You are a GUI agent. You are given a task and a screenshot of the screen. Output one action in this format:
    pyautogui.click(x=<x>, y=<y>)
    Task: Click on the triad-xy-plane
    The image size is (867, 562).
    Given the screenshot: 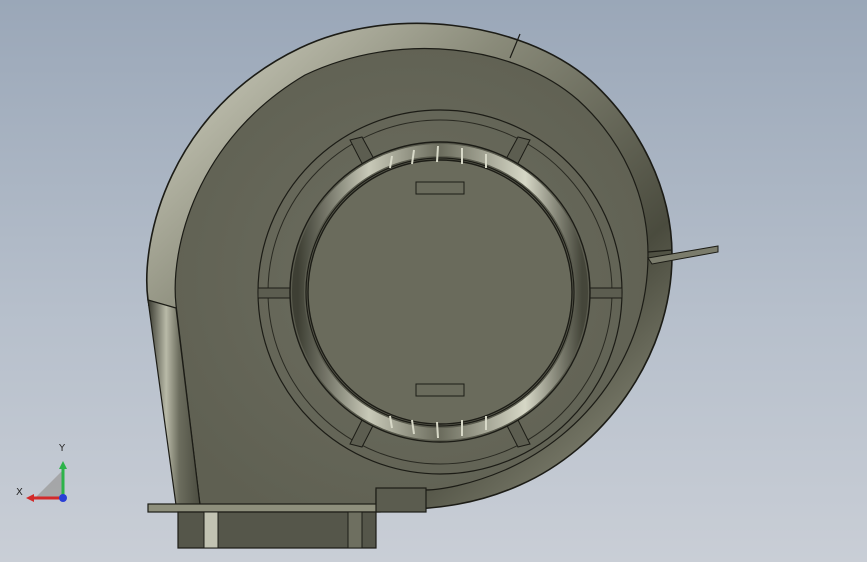 What is the action you would take?
    pyautogui.click(x=49, y=484)
    